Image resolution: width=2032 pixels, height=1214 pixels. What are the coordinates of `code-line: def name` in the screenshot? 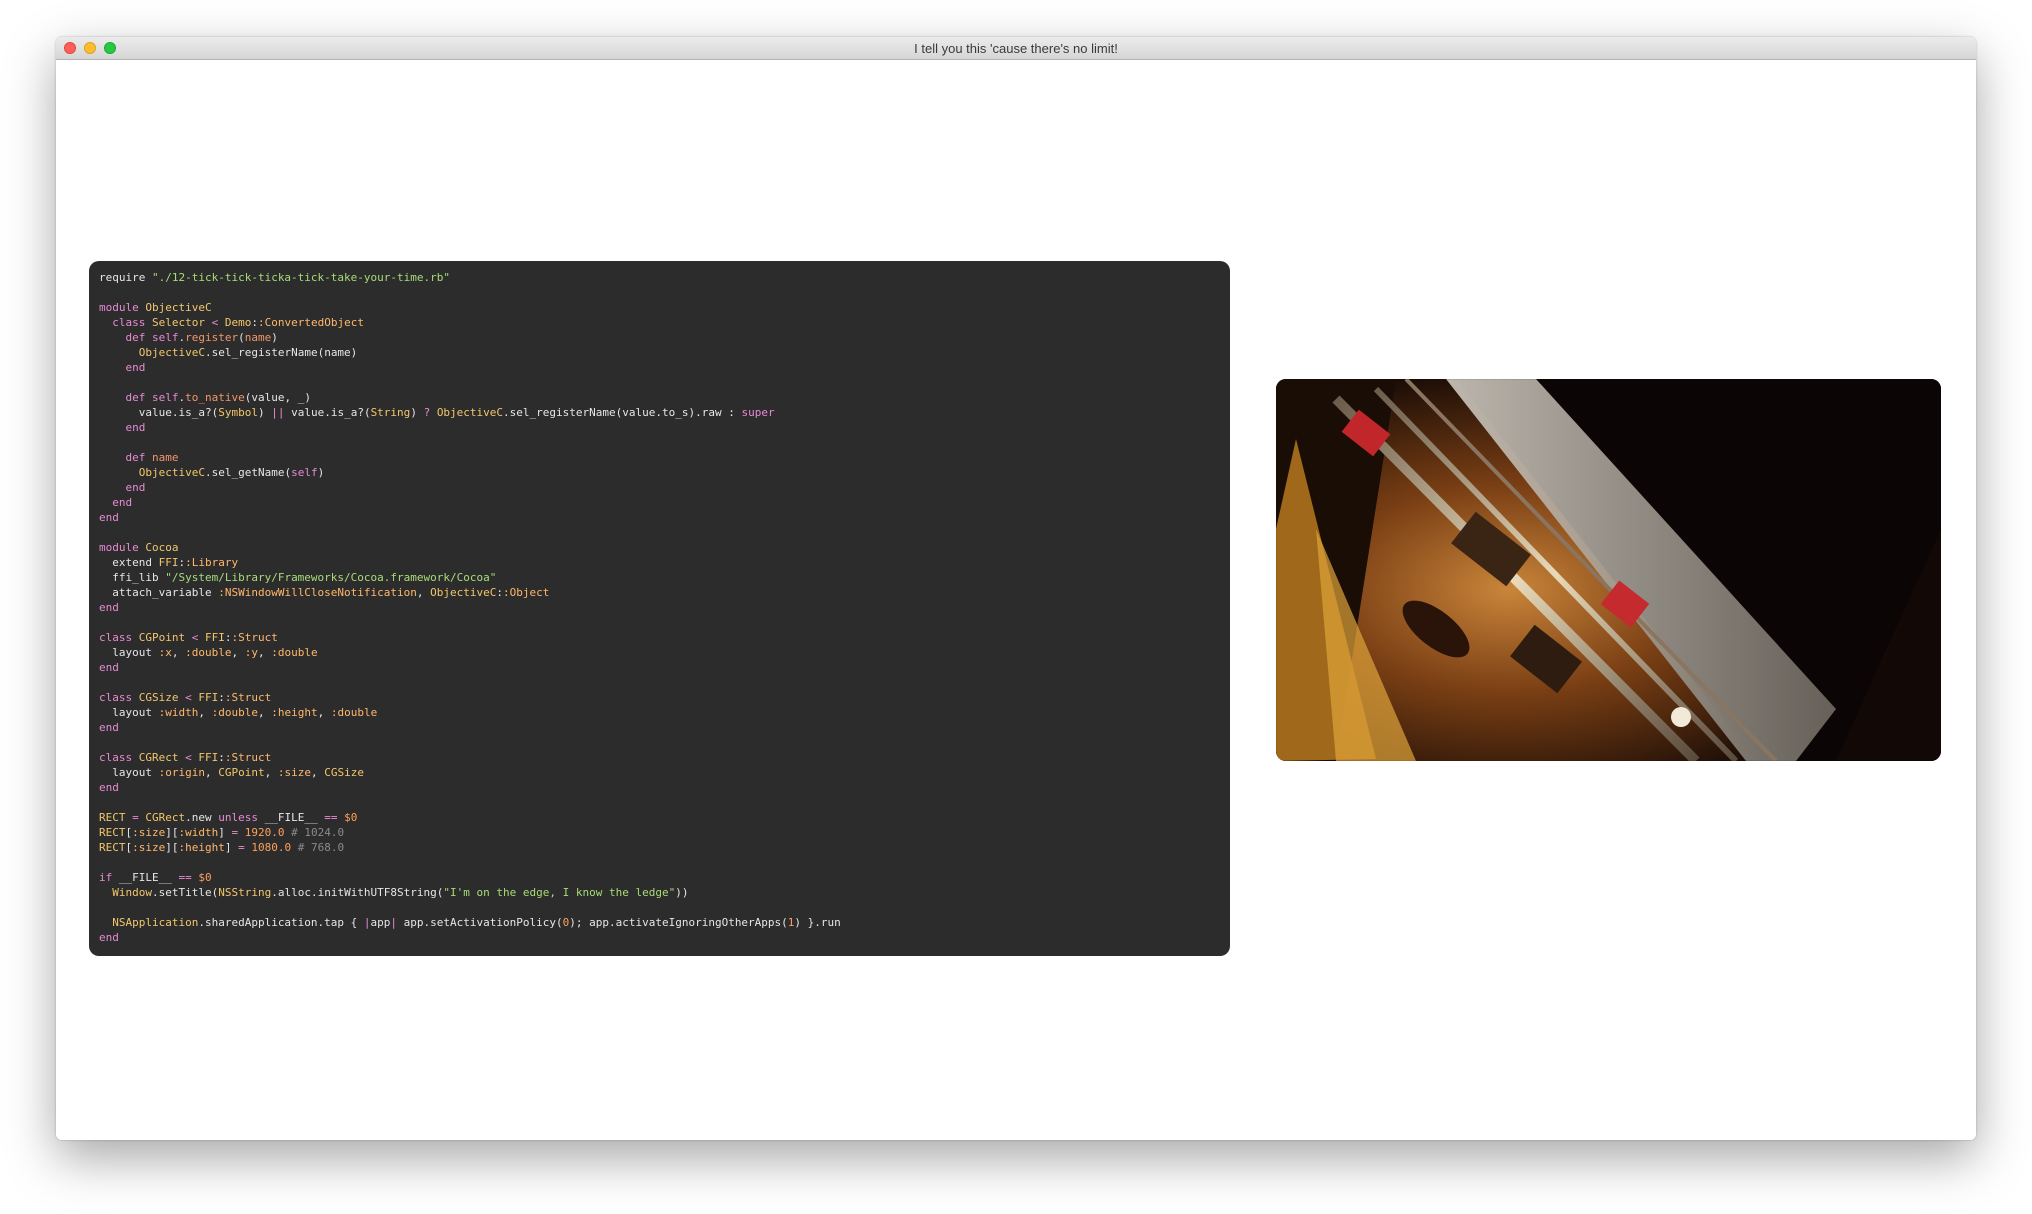 It's located at (152, 457).